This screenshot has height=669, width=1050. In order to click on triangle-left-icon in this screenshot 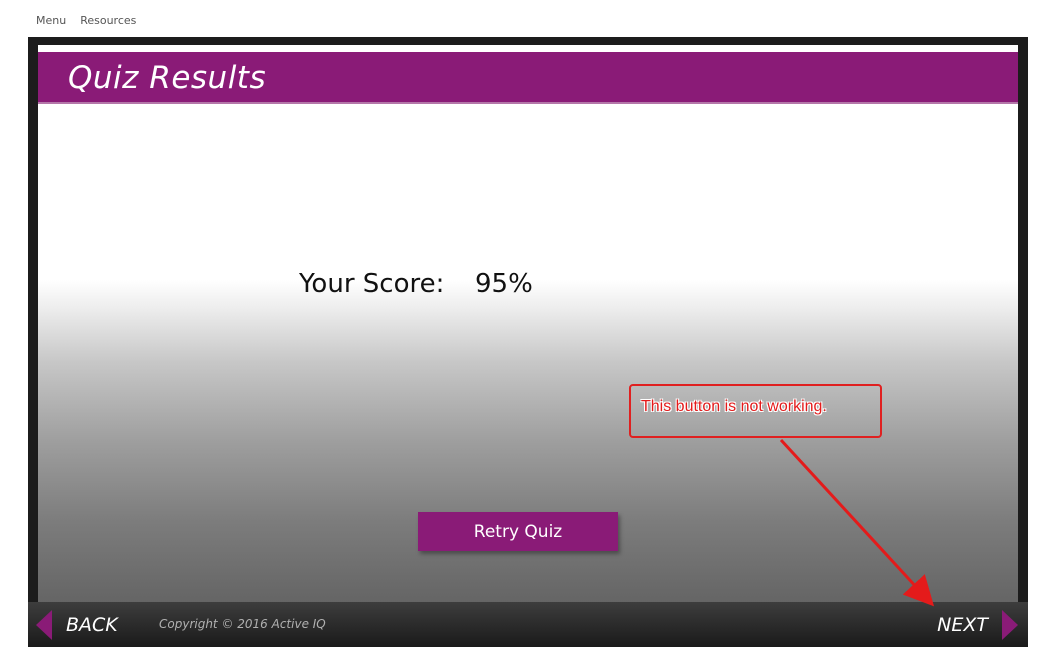, I will do `click(44, 625)`.